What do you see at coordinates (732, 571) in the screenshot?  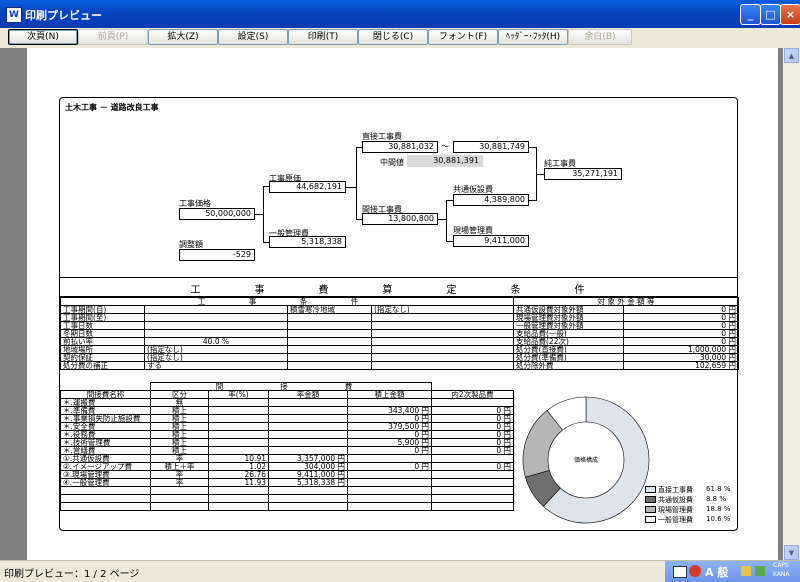 I see `system-tray: A 般 CAPS KANA` at bounding box center [732, 571].